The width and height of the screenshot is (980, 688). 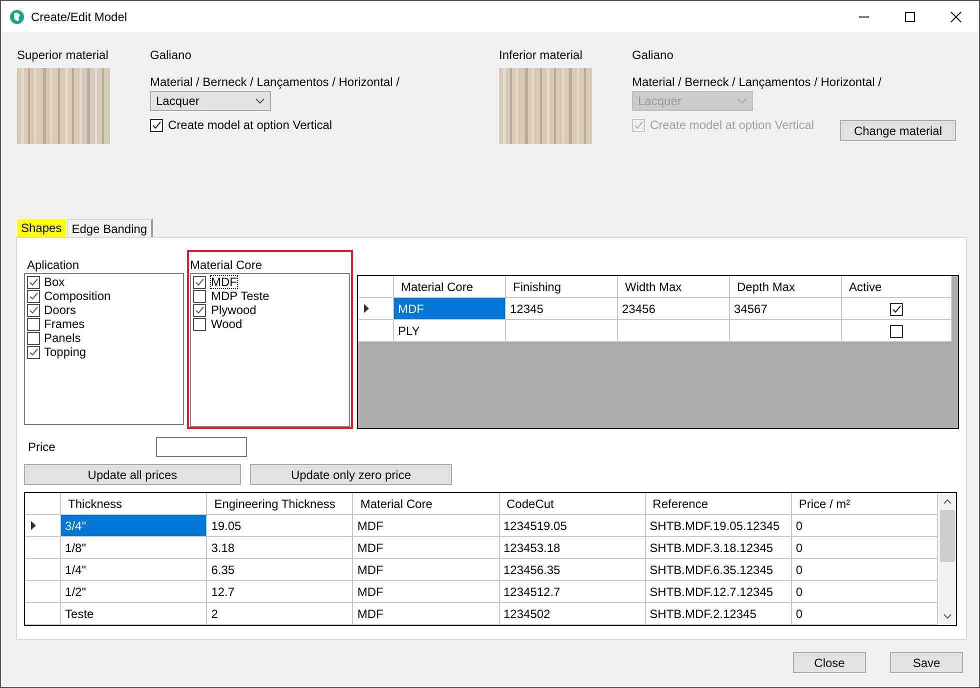 What do you see at coordinates (562, 287) in the screenshot?
I see `column-header: Finishing` at bounding box center [562, 287].